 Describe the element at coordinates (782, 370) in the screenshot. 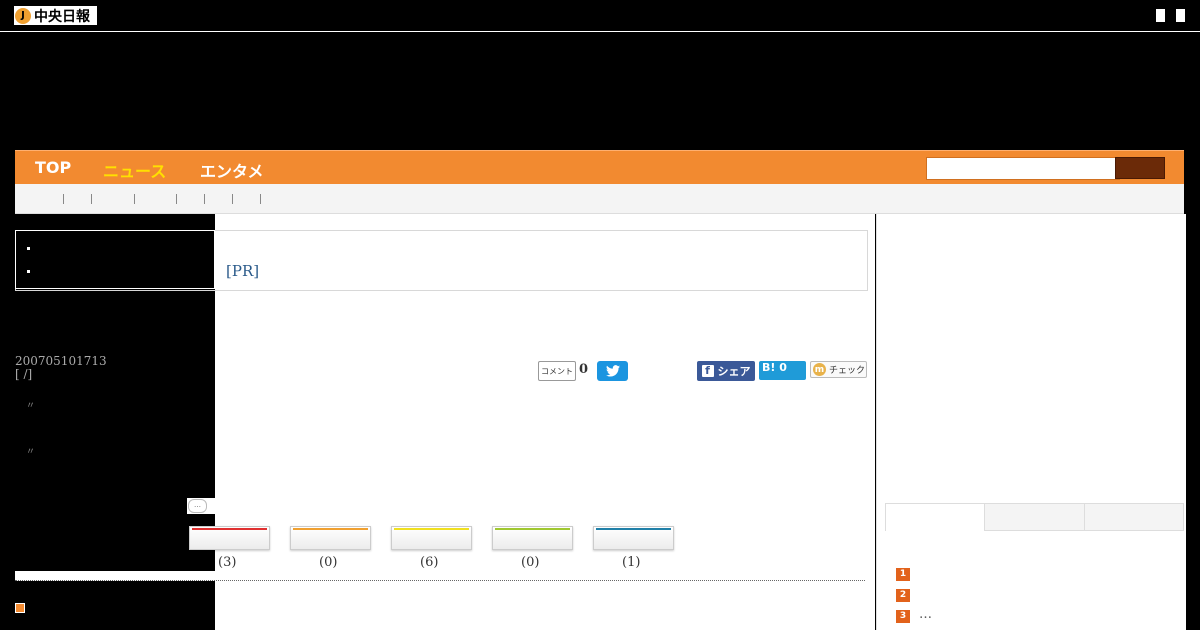

I see `hatena-bookmark-button: B! 0` at that location.